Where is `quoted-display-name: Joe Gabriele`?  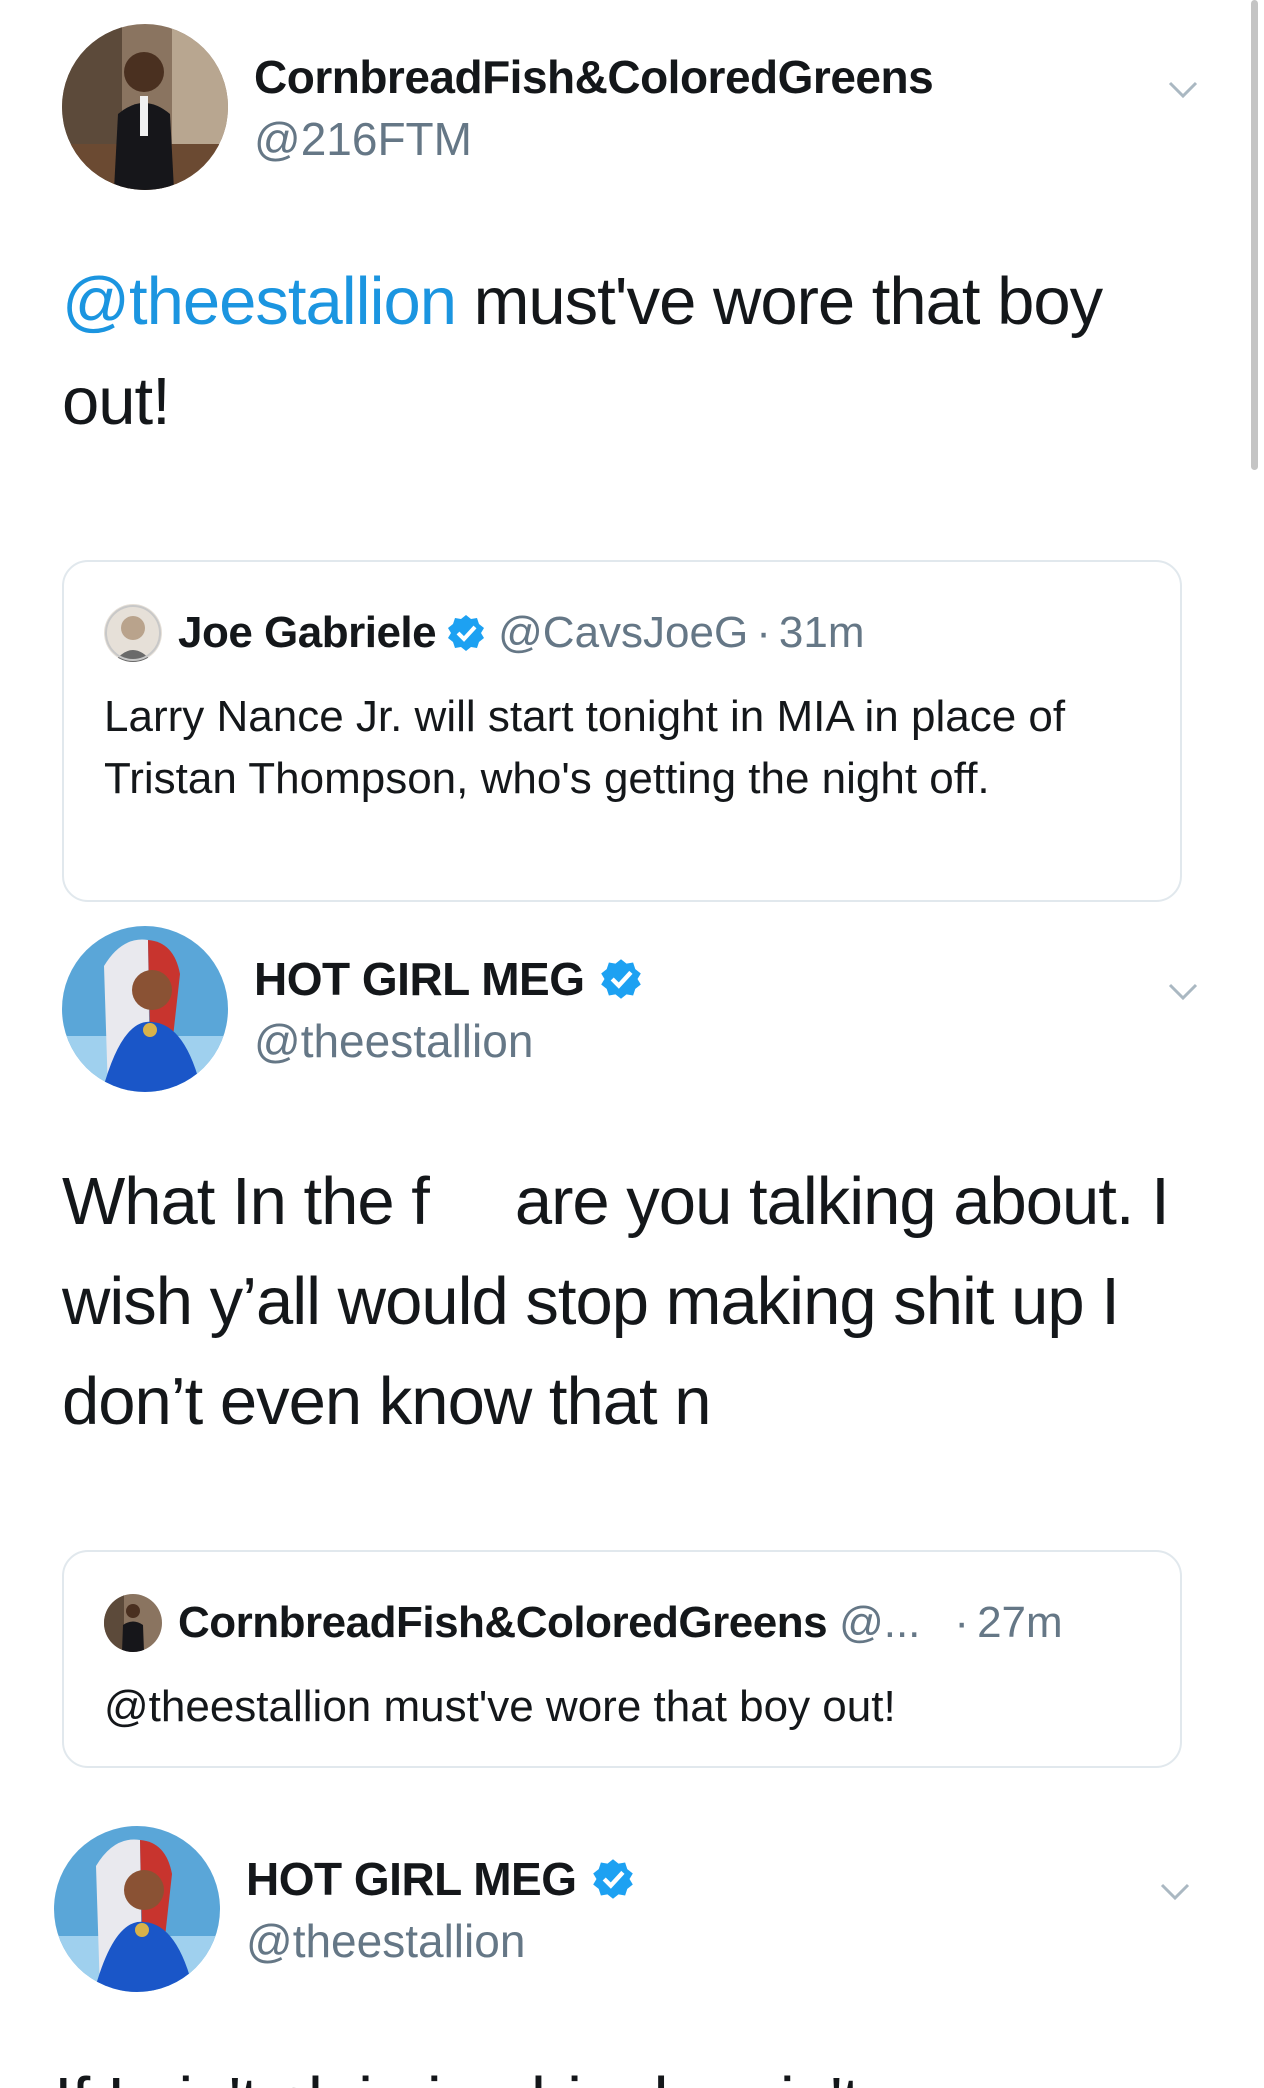
quoted-display-name: Joe Gabriele is located at coordinates (307, 632).